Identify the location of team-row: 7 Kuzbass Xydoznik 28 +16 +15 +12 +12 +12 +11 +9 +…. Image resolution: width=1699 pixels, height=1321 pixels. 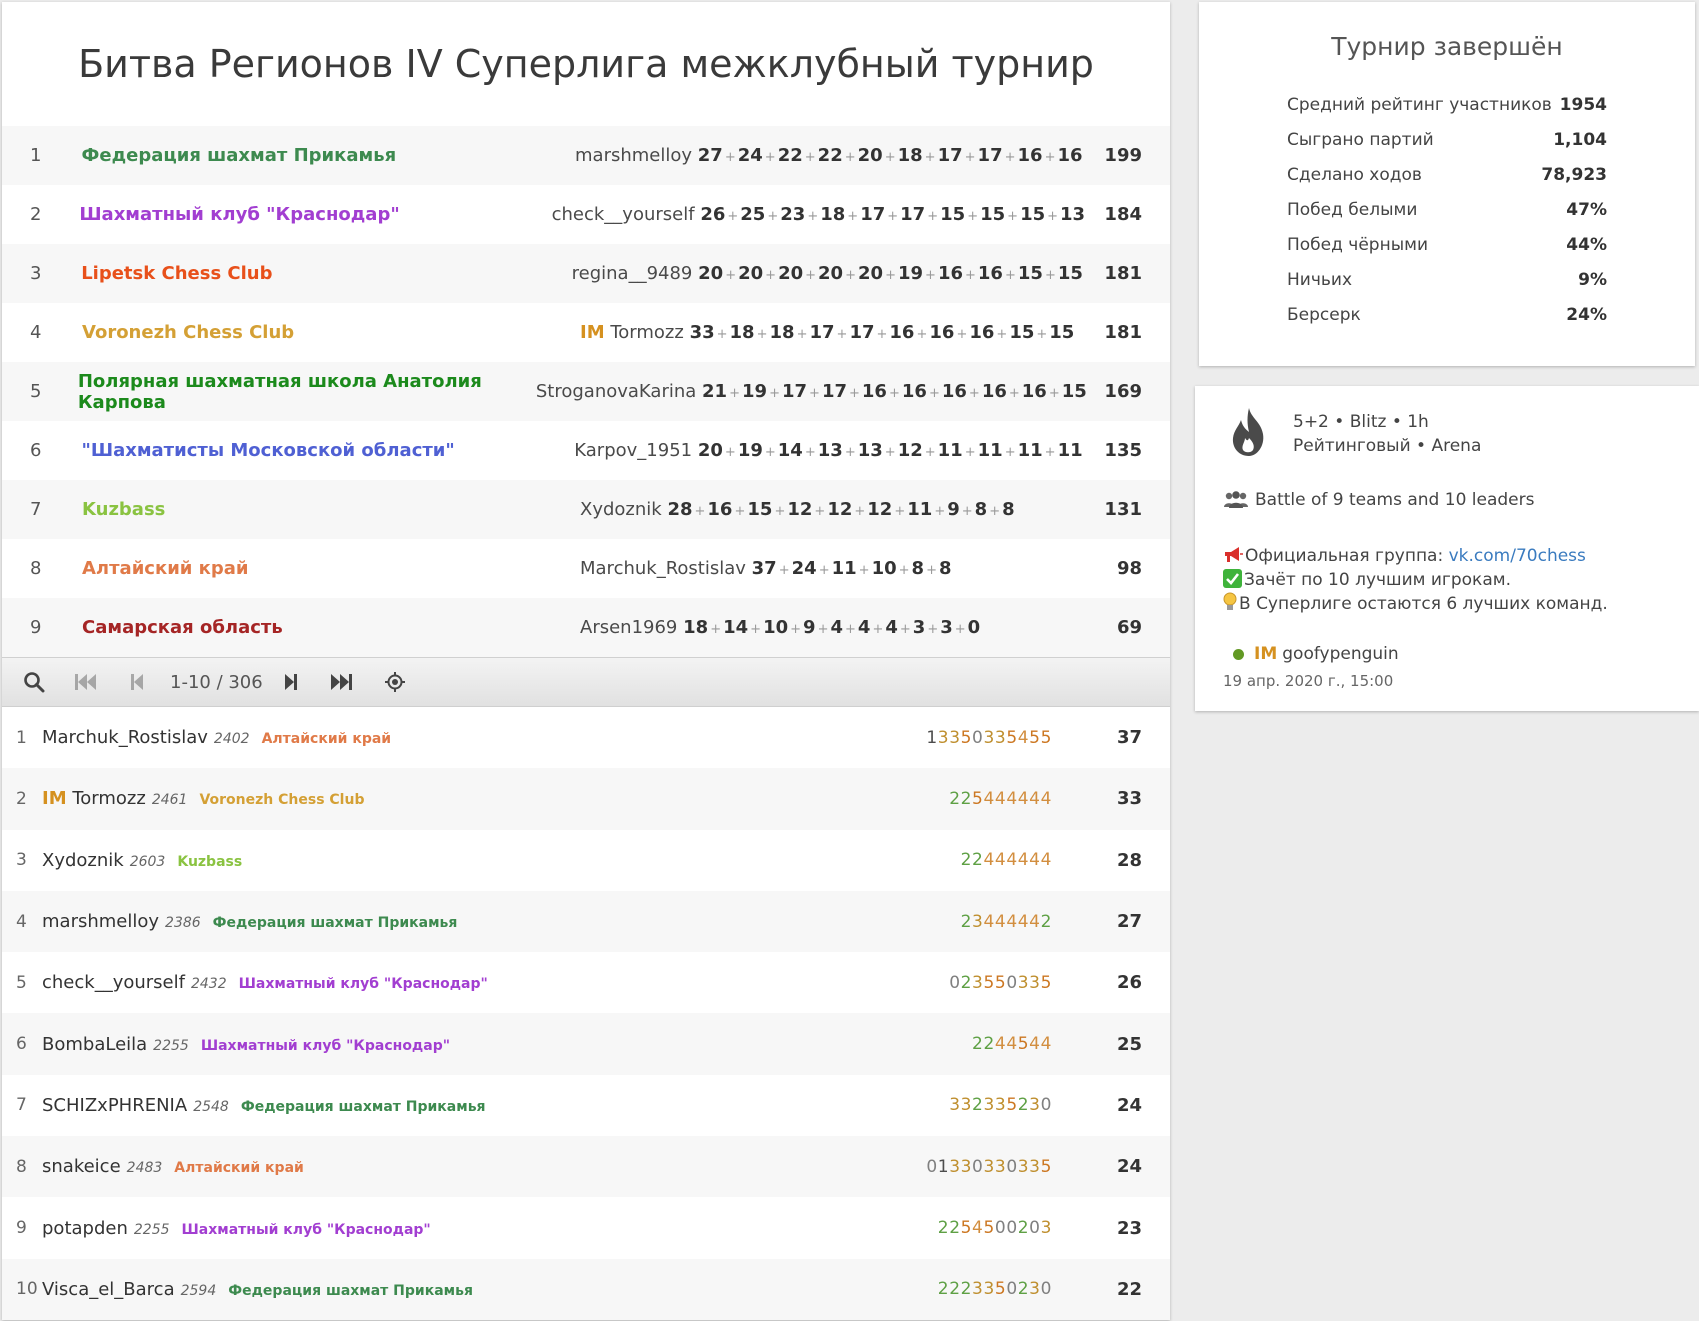
(586, 509).